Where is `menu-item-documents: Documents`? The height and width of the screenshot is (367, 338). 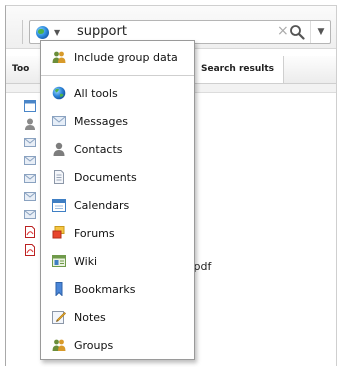
menu-item-documents: Documents is located at coordinates (117, 178).